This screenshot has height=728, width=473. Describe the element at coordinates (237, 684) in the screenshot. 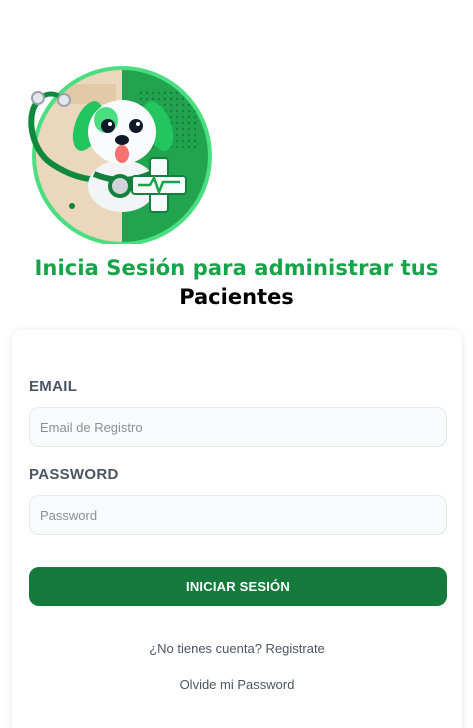

I see `forgot-password-link: Olvide mi Password` at that location.